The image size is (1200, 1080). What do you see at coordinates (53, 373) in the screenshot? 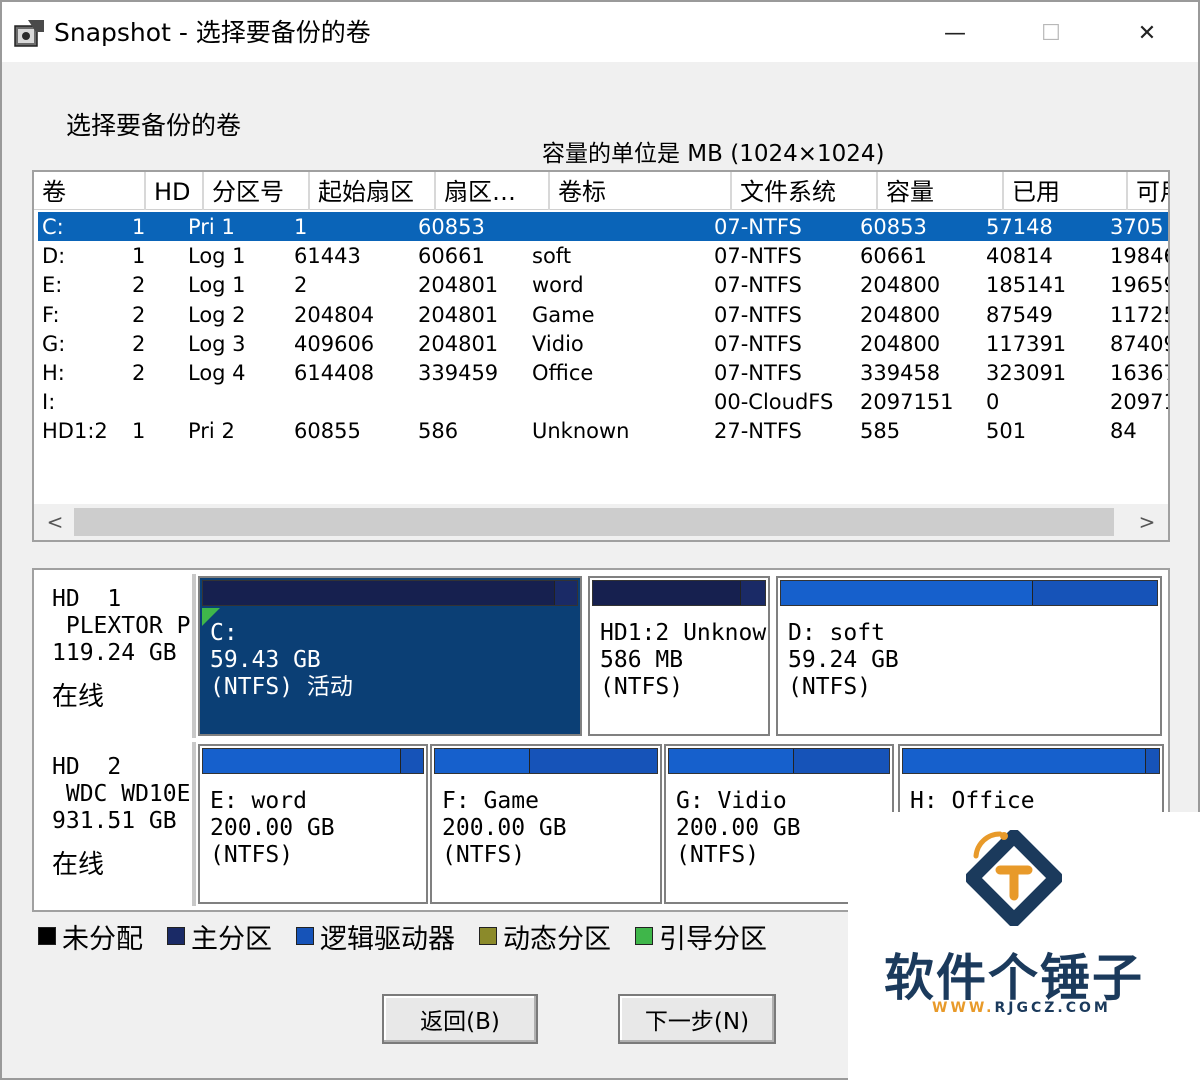
I see `volume-cell: H:` at bounding box center [53, 373].